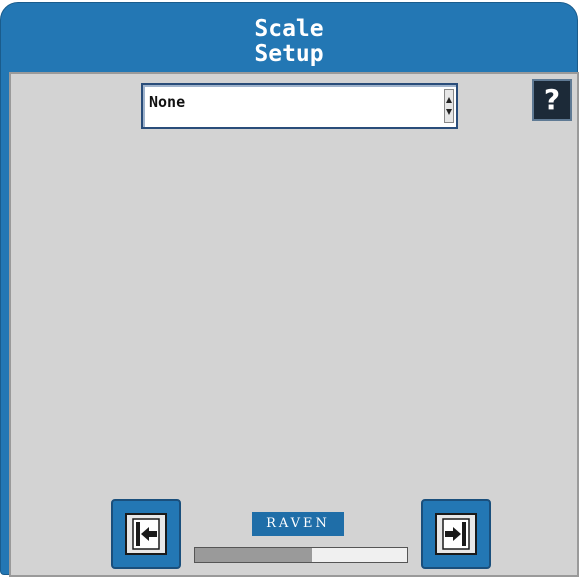 This screenshot has height=577, width=580. I want to click on help-button: ?, so click(552, 100).